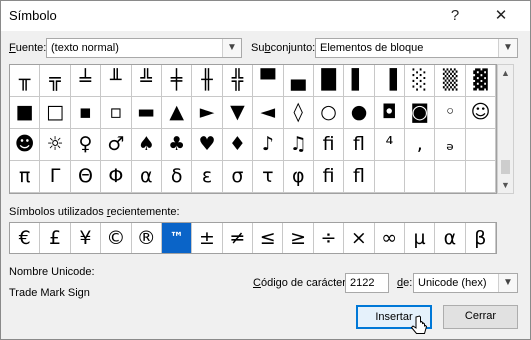 The image size is (531, 340). What do you see at coordinates (450, 81) in the screenshot?
I see `symbol-cell: ▒` at bounding box center [450, 81].